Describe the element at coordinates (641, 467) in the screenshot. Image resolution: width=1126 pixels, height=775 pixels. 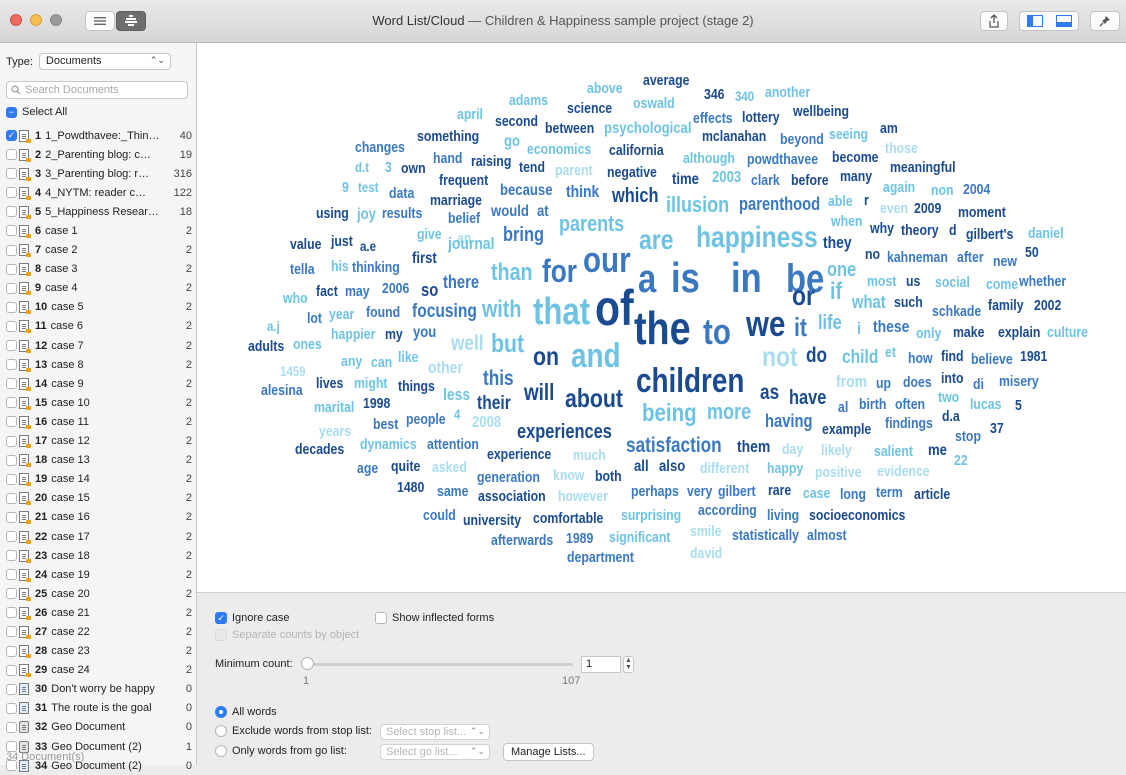
I see `cloud-word: all` at that location.